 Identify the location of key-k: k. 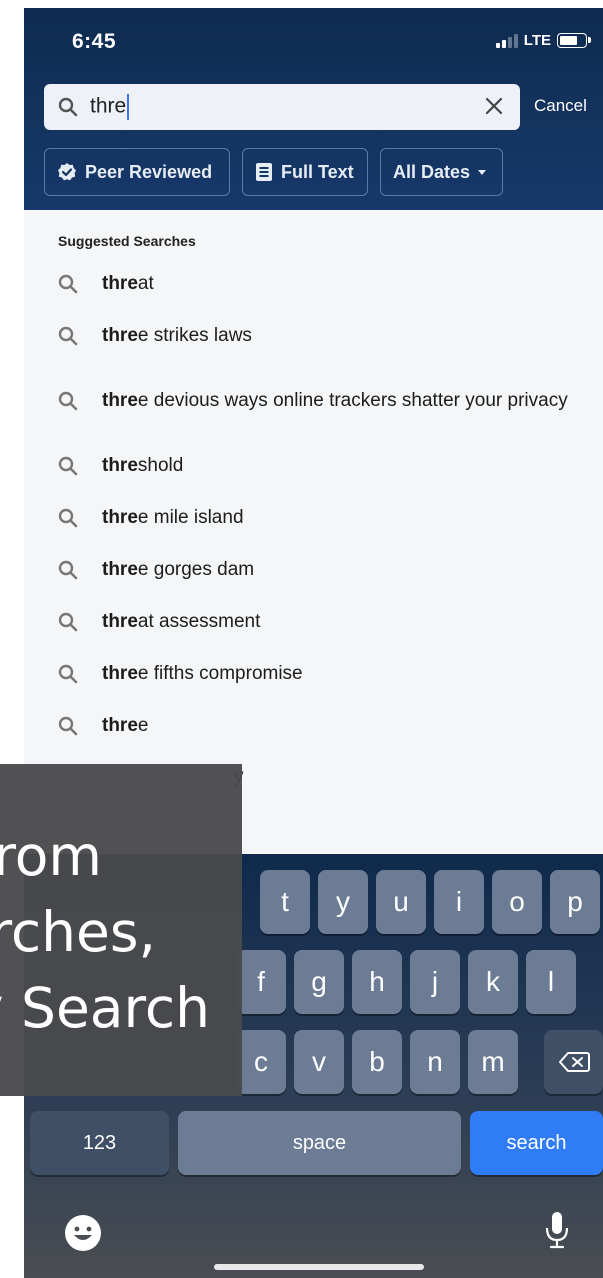
(493, 982).